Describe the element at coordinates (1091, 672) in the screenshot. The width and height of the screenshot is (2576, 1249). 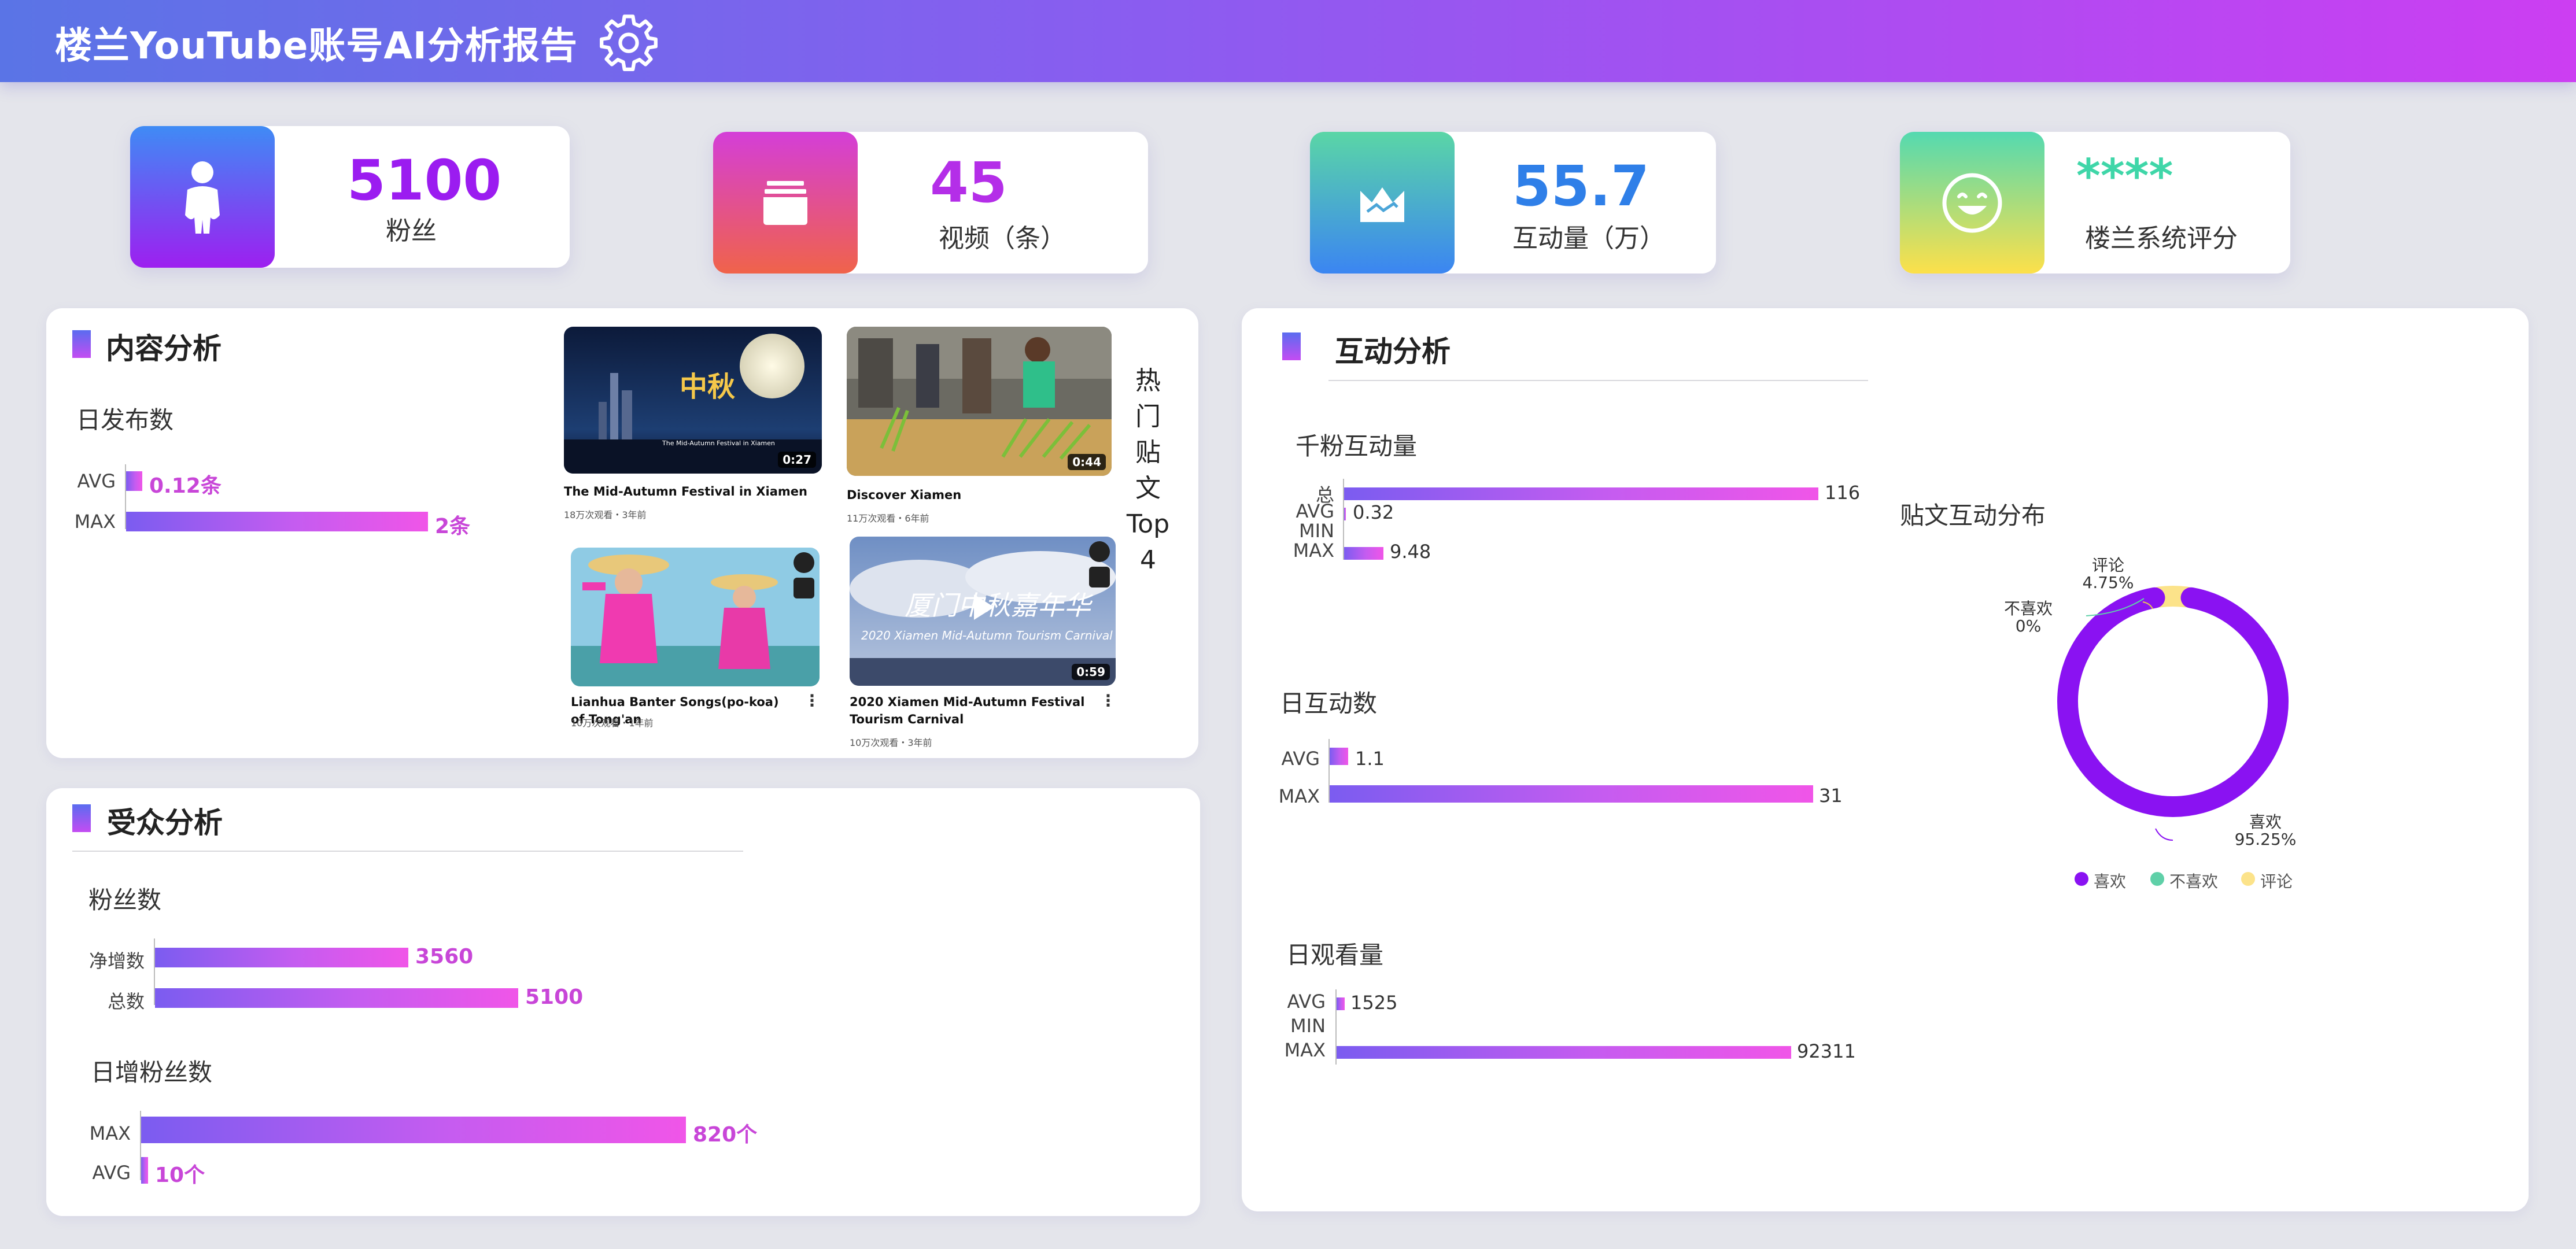
I see `video-duration: 0:59` at that location.